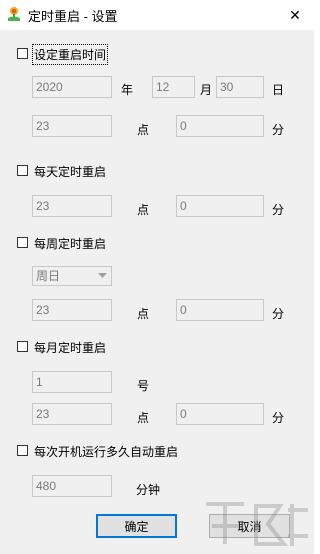  I want to click on month-unit-label: 月, so click(206, 90).